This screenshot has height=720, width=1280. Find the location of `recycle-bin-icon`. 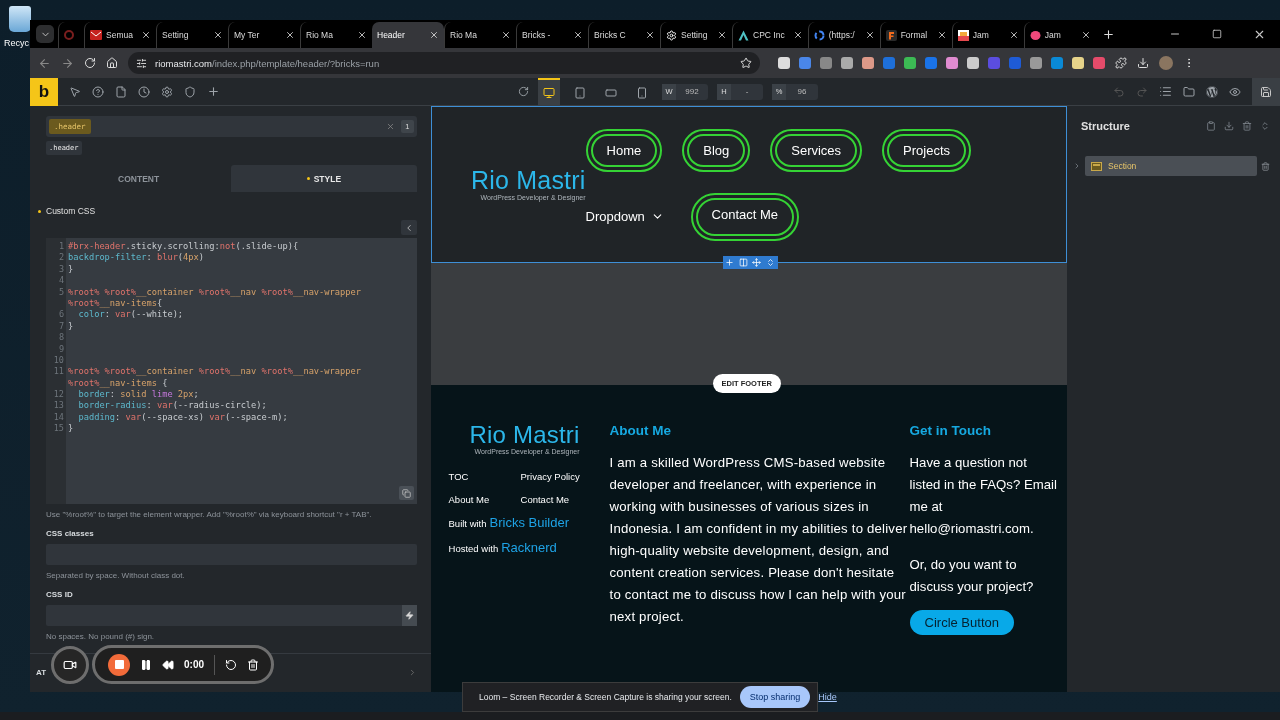

recycle-bin-icon is located at coordinates (20, 19).